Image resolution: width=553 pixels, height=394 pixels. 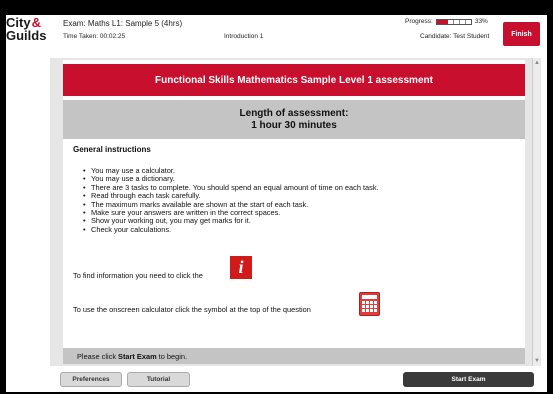 What do you see at coordinates (91, 379) in the screenshot?
I see `preferences-button: Preferences` at bounding box center [91, 379].